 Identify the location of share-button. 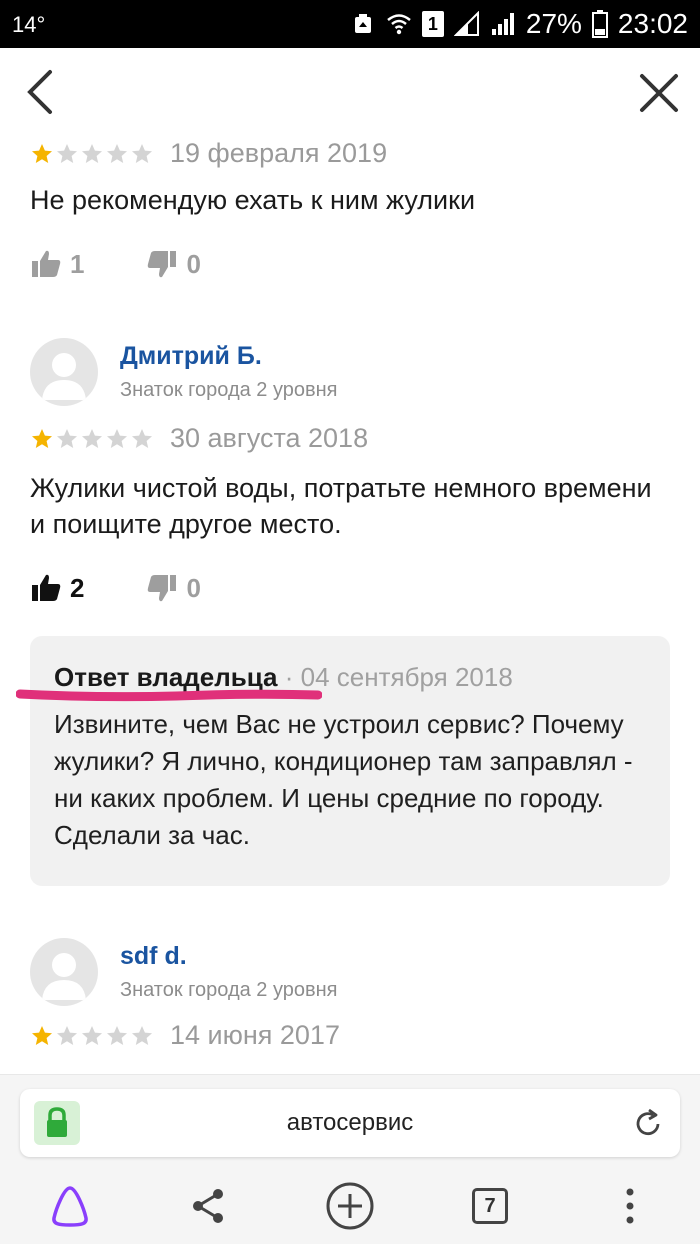
(208, 1206).